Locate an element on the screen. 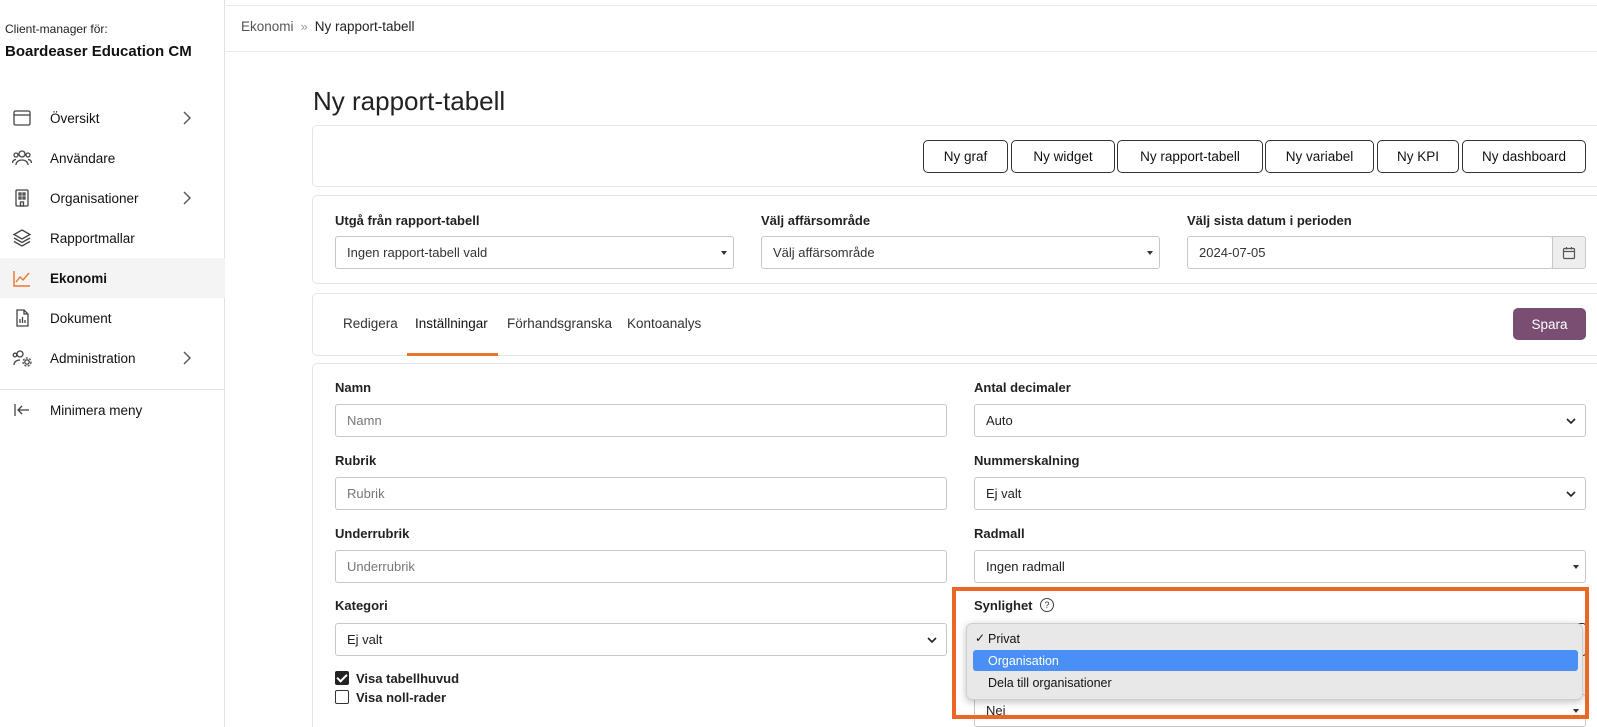  name-label: Namn is located at coordinates (353, 387).